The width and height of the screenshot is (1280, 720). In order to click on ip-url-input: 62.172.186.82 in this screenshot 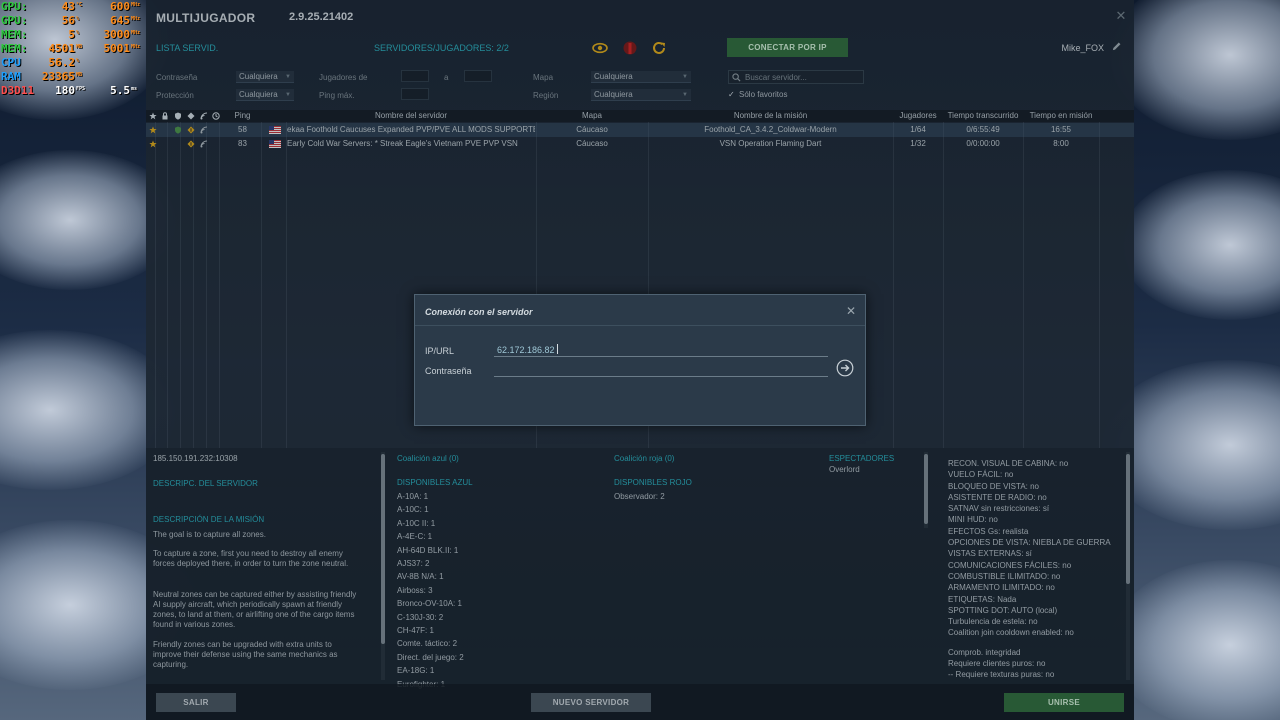, I will do `click(661, 349)`.